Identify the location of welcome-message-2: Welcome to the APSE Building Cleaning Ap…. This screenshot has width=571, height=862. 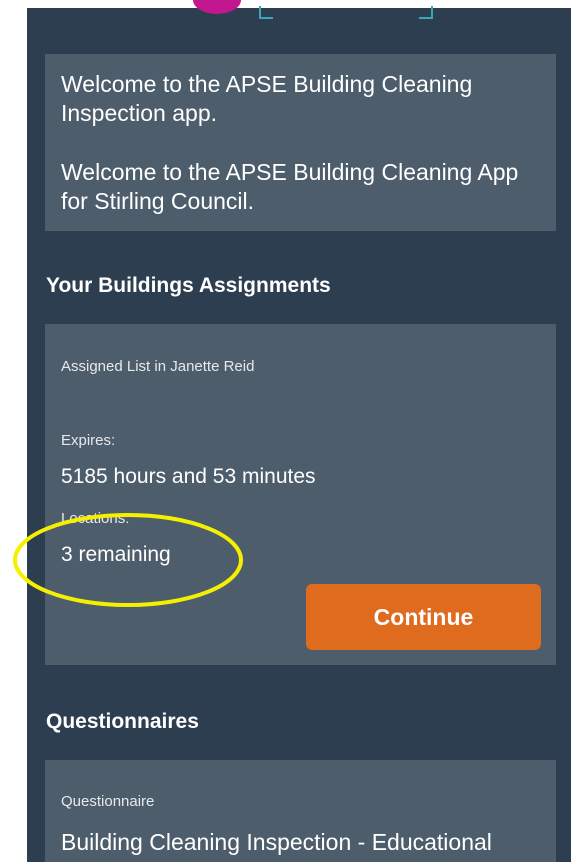
(290, 186).